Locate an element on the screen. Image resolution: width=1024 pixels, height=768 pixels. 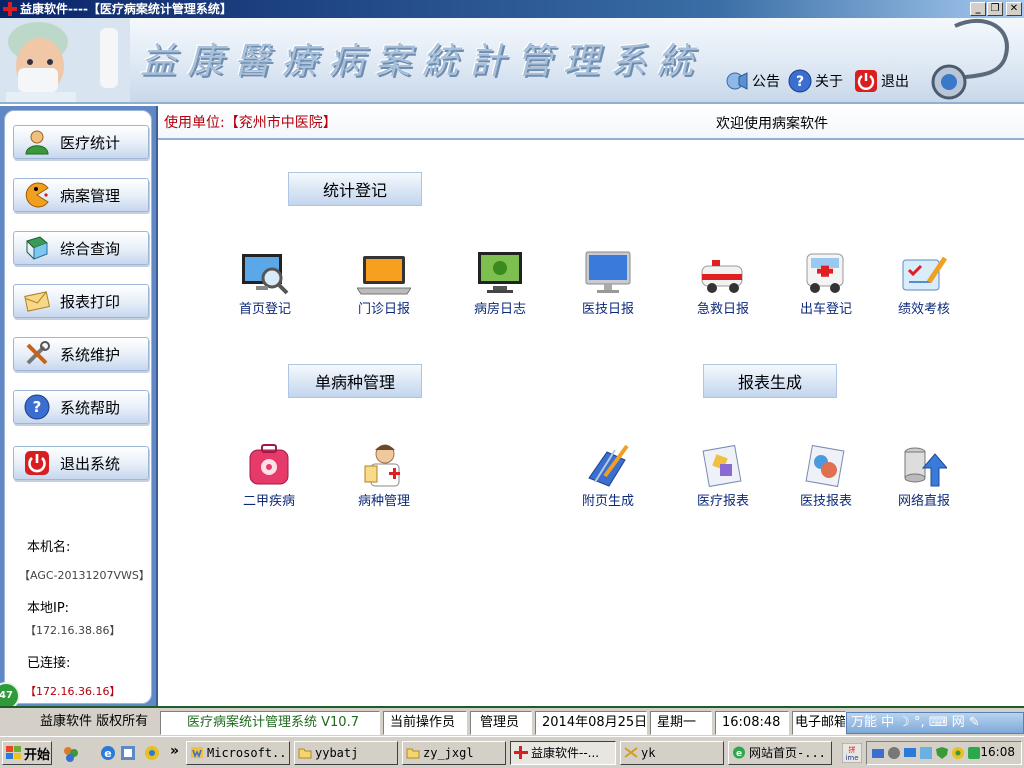
section-single-disease: 单病种管理 is located at coordinates (355, 381).